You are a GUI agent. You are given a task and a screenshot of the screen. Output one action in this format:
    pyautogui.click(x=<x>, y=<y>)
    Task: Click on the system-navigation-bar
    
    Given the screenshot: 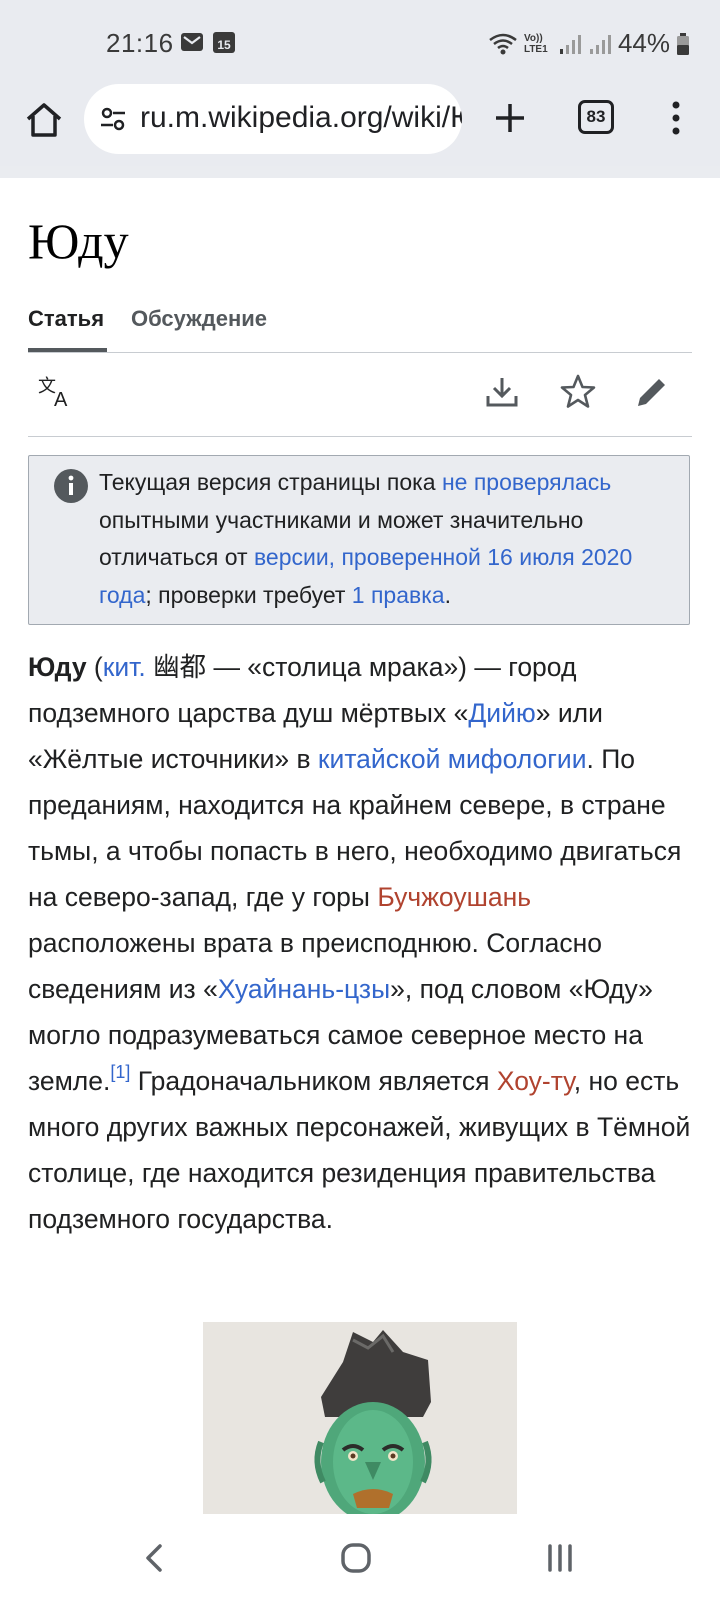 What is the action you would take?
    pyautogui.click(x=360, y=1557)
    